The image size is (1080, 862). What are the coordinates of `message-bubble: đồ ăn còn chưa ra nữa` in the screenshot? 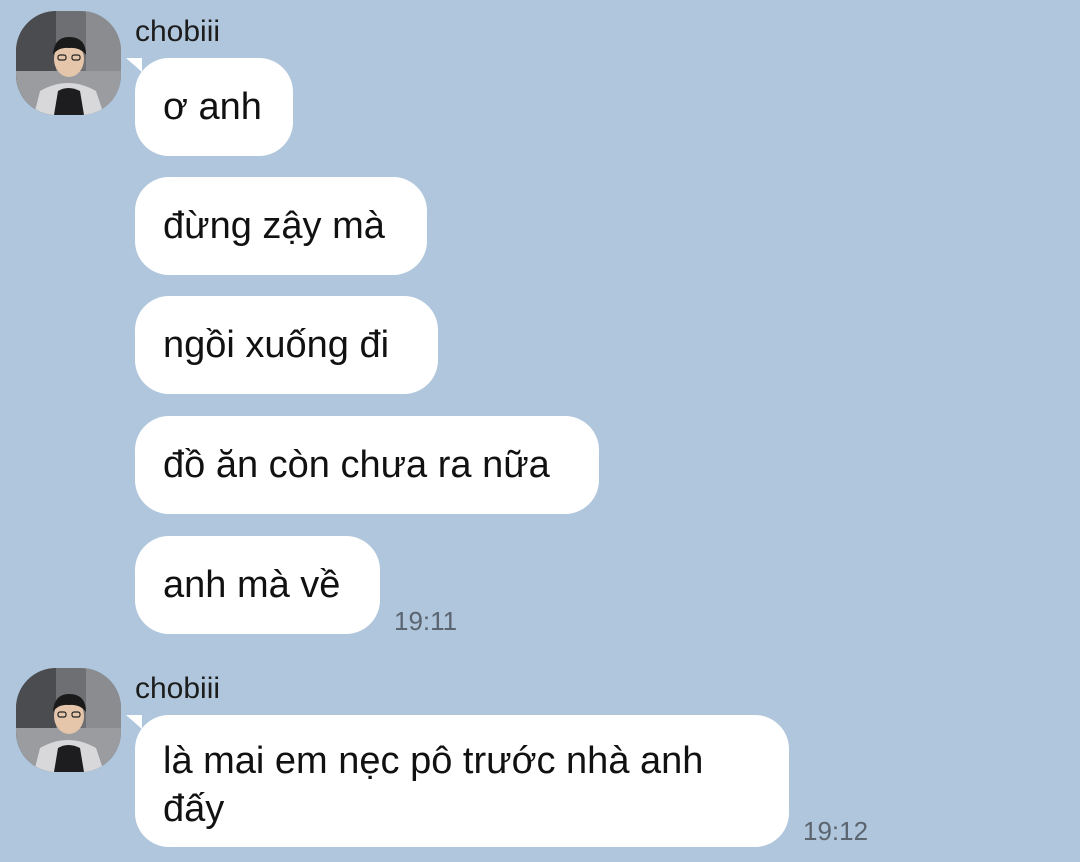 It's located at (367, 465).